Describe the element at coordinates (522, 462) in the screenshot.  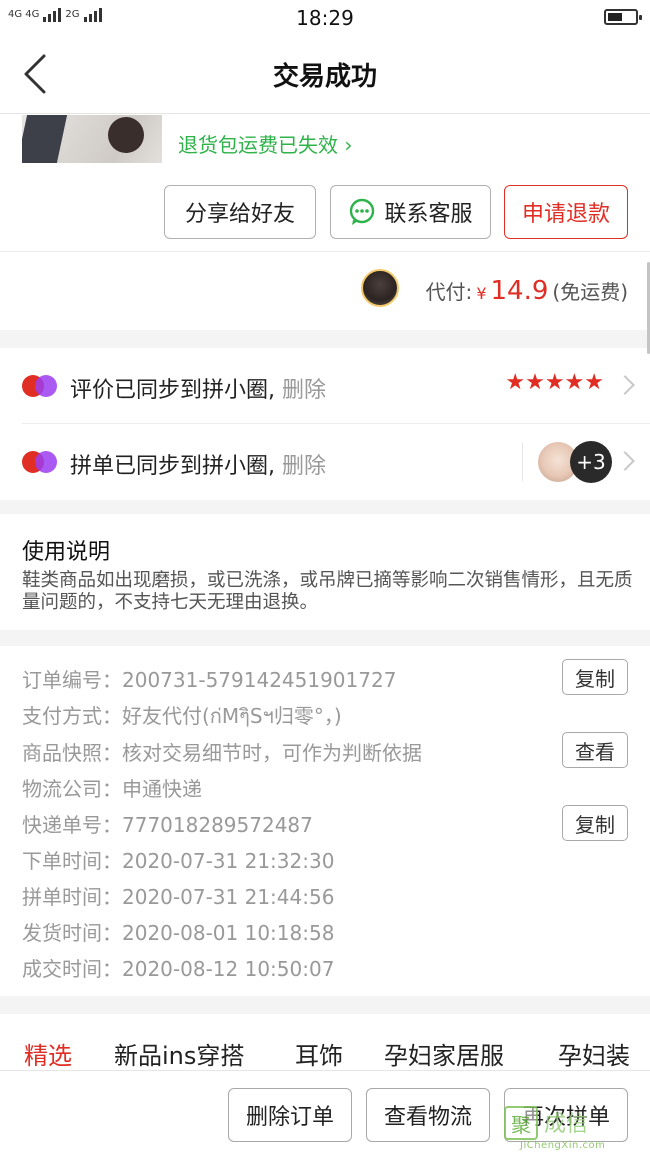
I see `vertical-divider` at that location.